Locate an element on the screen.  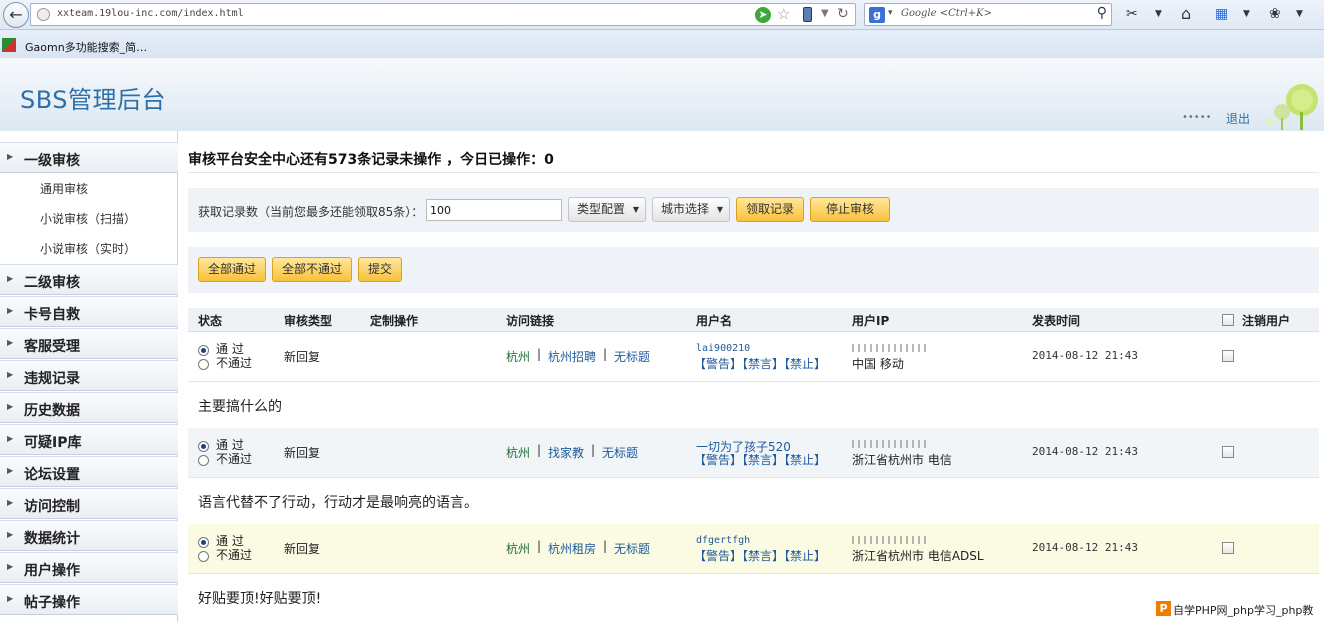
home-icon: ⌂ is located at coordinates (1186, 14).